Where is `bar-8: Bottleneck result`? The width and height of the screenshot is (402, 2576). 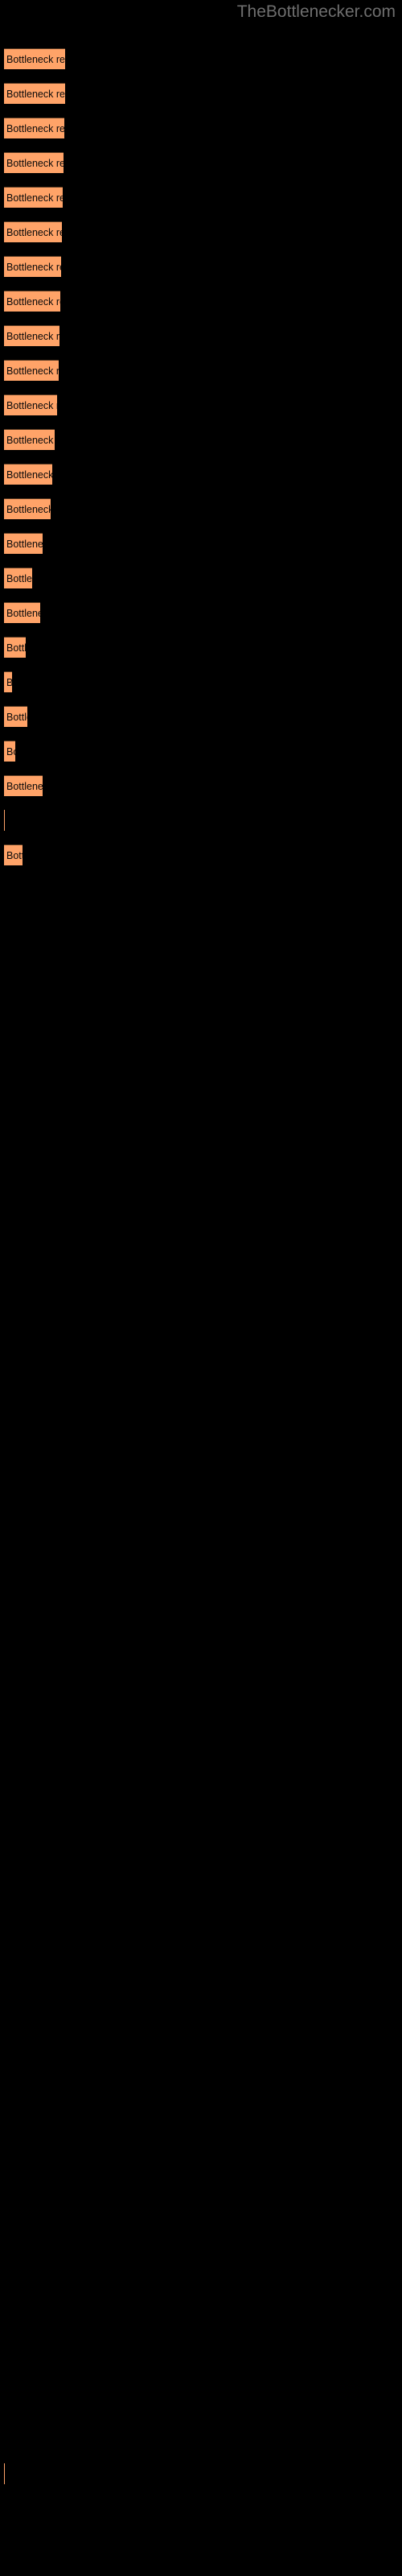 bar-8: Bottleneck result is located at coordinates (32, 301).